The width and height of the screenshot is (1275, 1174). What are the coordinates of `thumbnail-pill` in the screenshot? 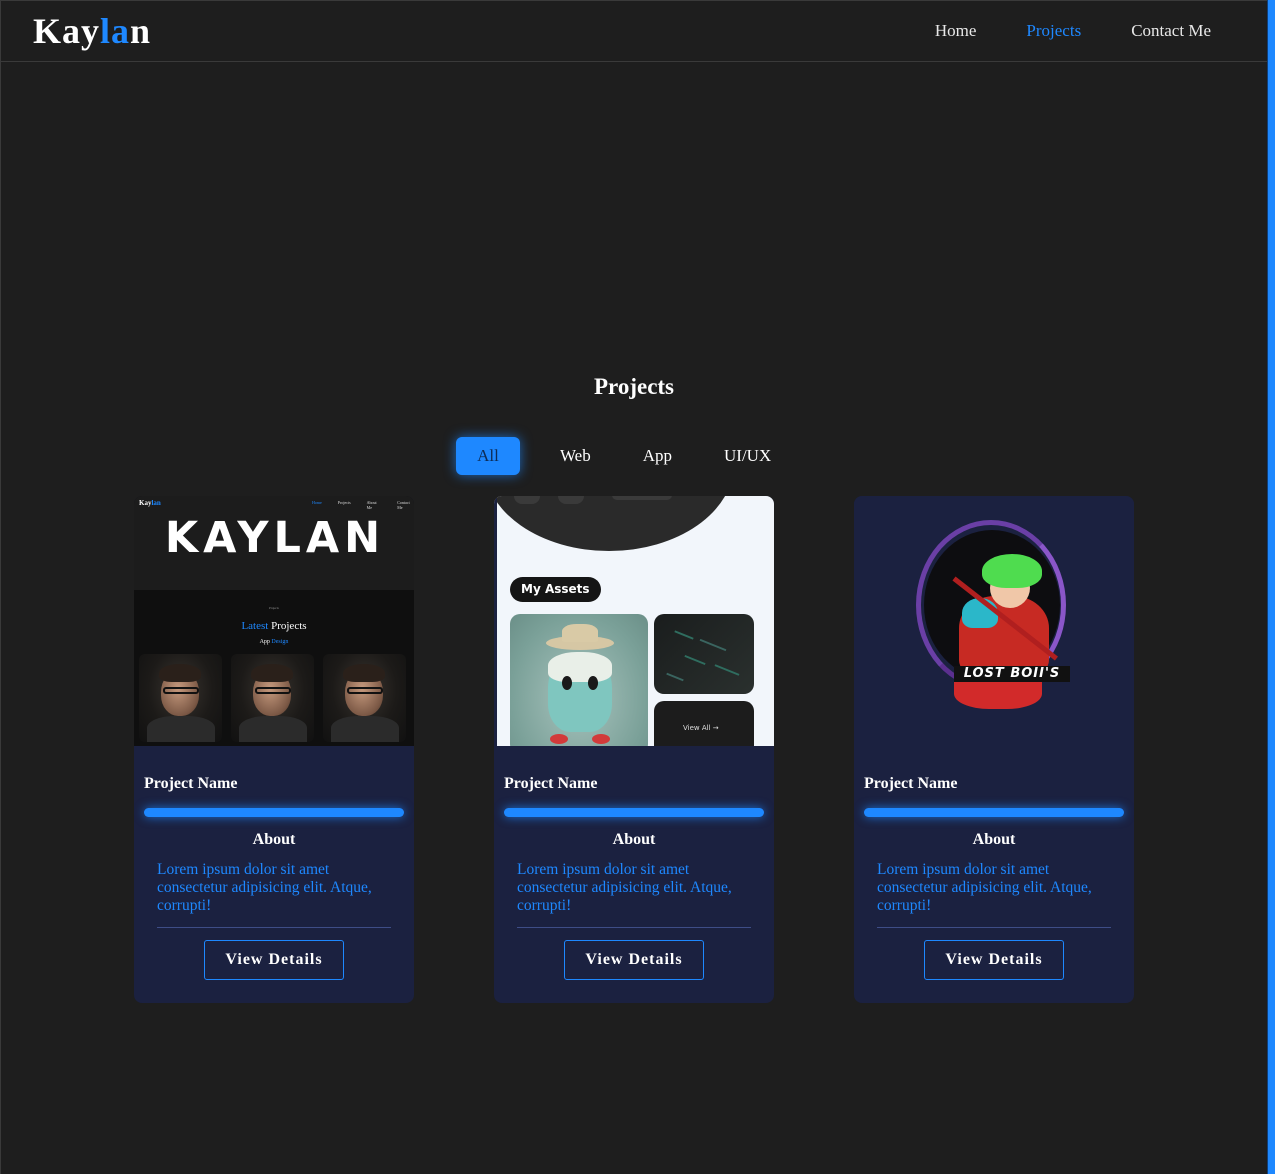 It's located at (642, 498).